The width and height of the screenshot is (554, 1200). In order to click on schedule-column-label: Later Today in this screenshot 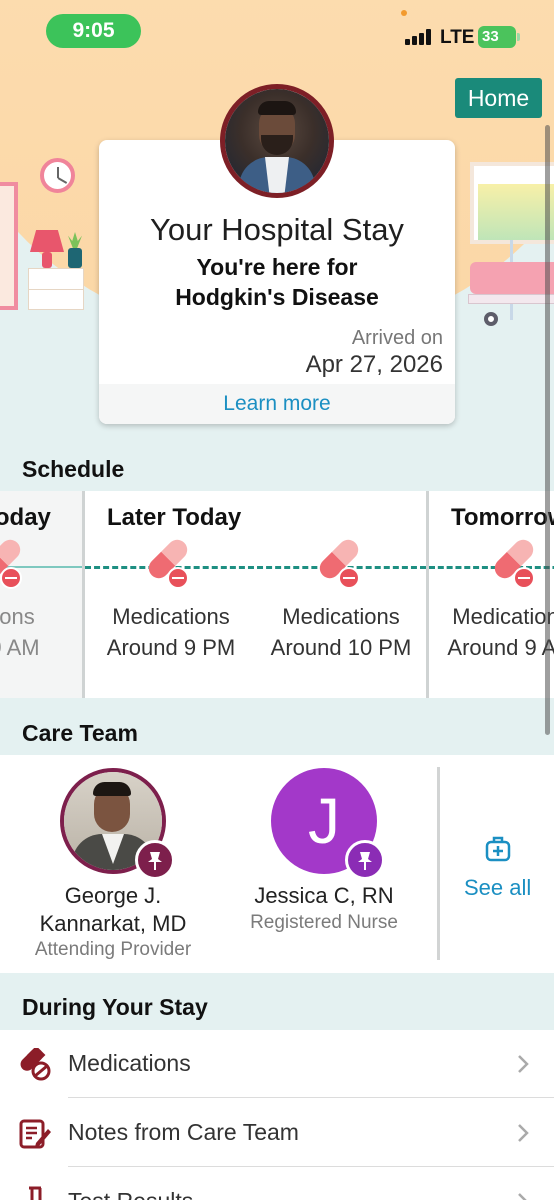, I will do `click(174, 517)`.